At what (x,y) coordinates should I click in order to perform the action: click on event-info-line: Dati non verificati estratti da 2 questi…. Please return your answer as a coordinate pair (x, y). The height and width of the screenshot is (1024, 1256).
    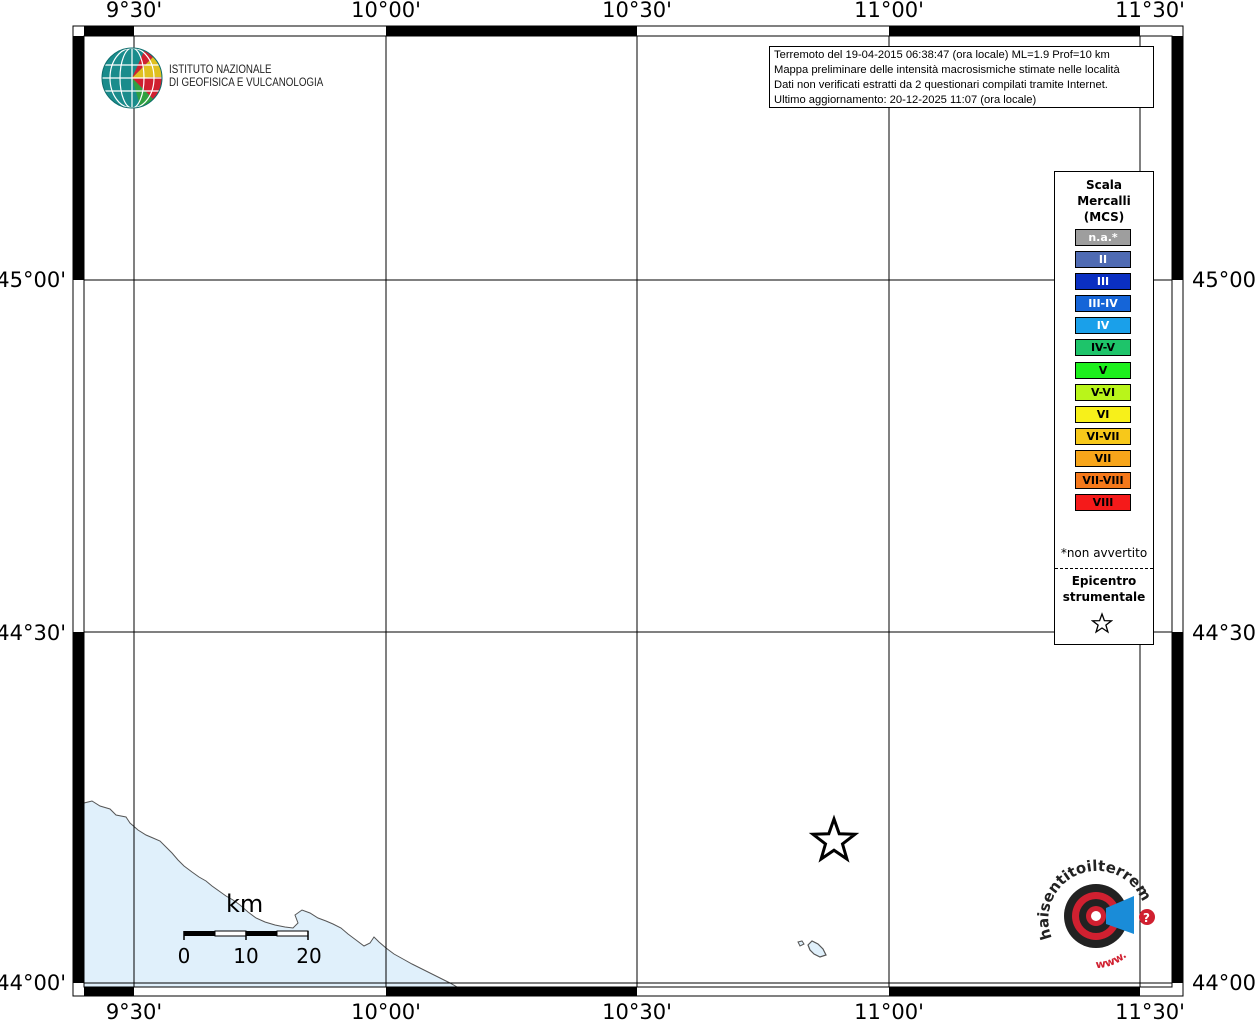
    Looking at the image, I should click on (941, 85).